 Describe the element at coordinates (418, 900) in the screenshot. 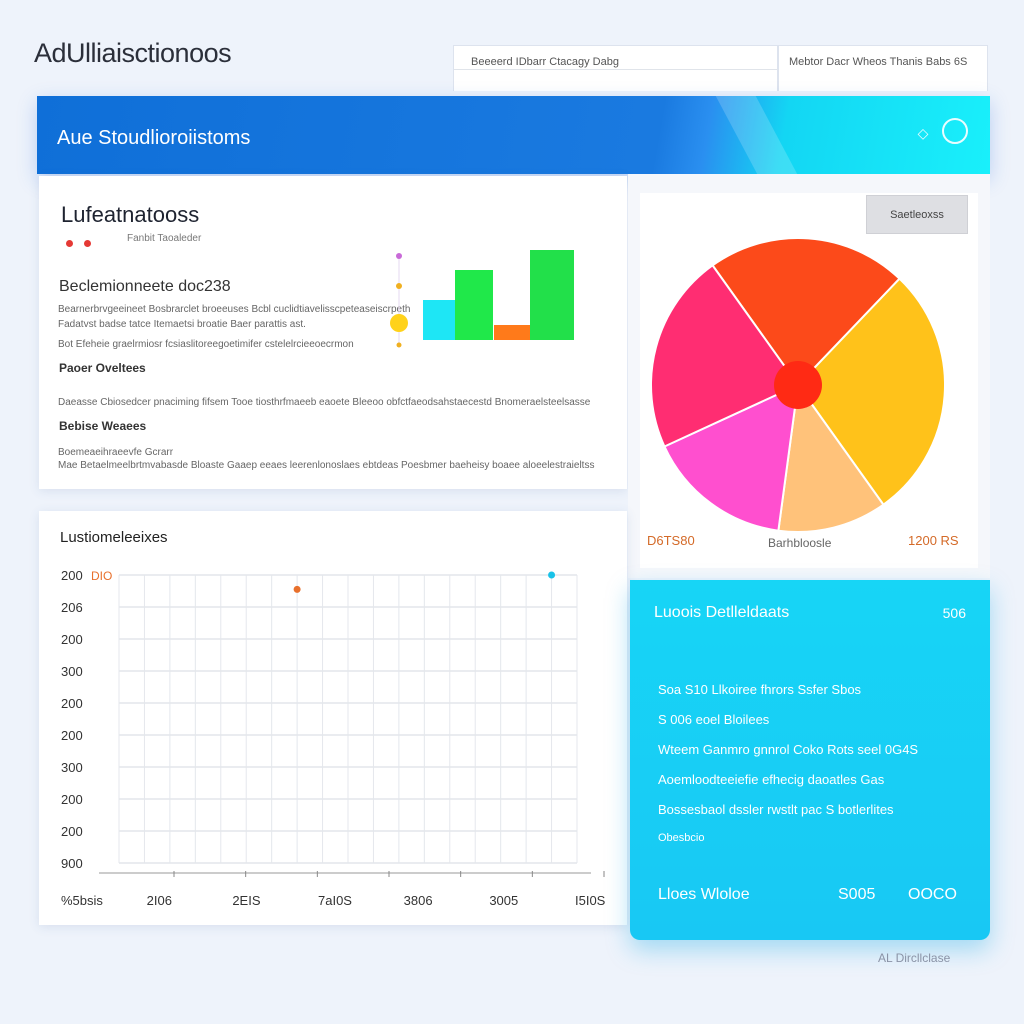

I see `x-tick-label: 3806` at that location.